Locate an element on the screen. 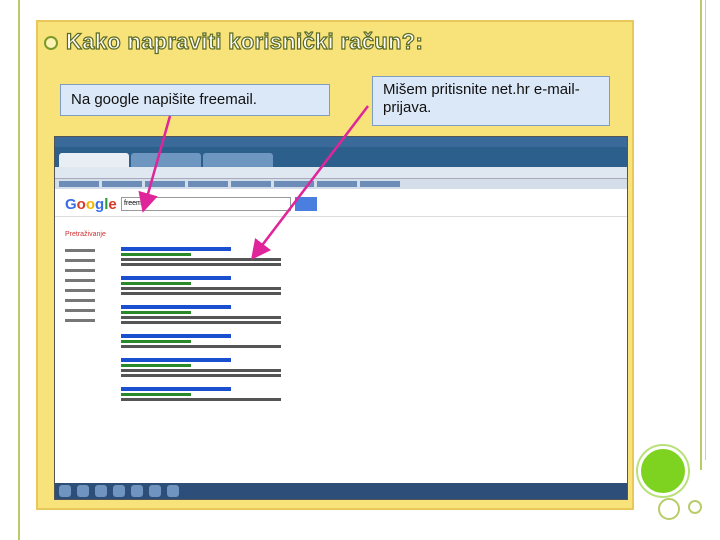 The height and width of the screenshot is (540, 720). google-logo: Google is located at coordinates (91, 204).